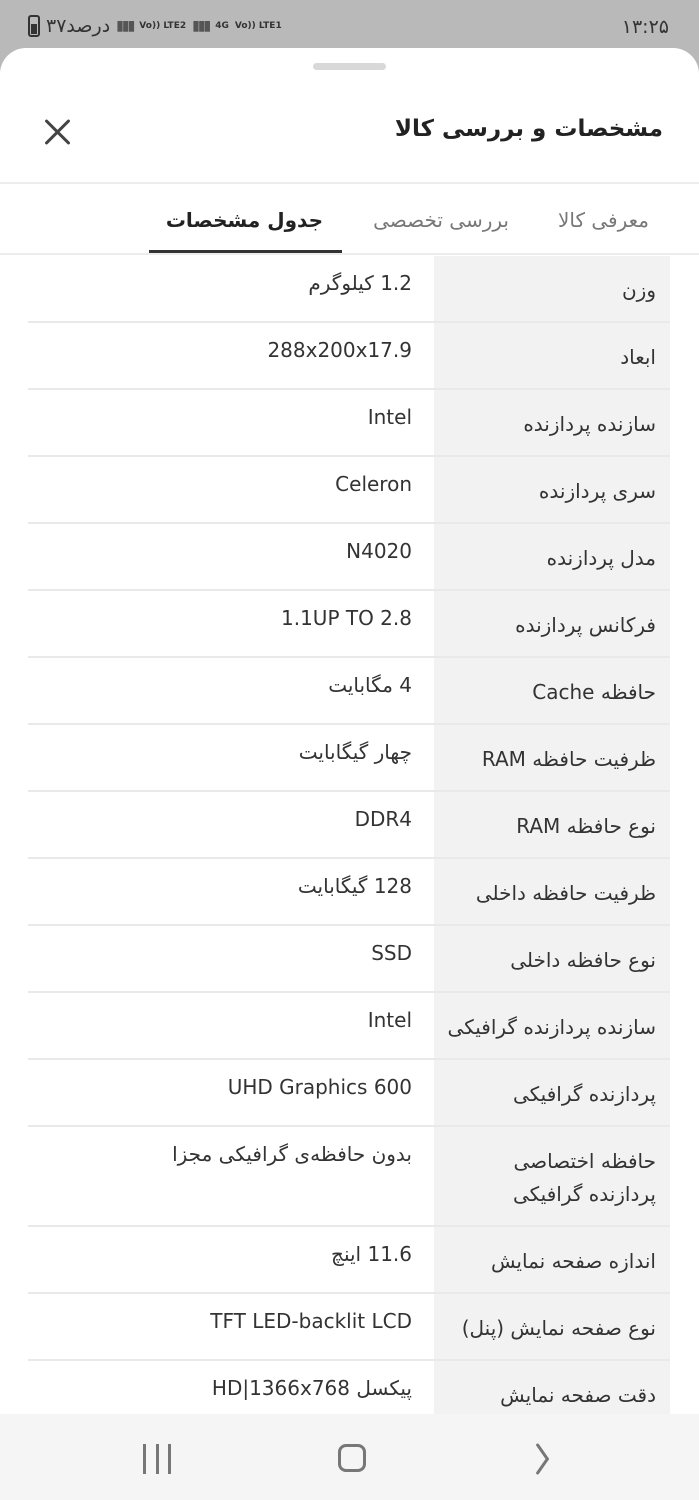  Describe the element at coordinates (339, 350) in the screenshot. I see `spec-value: 288x200x17.9` at that location.